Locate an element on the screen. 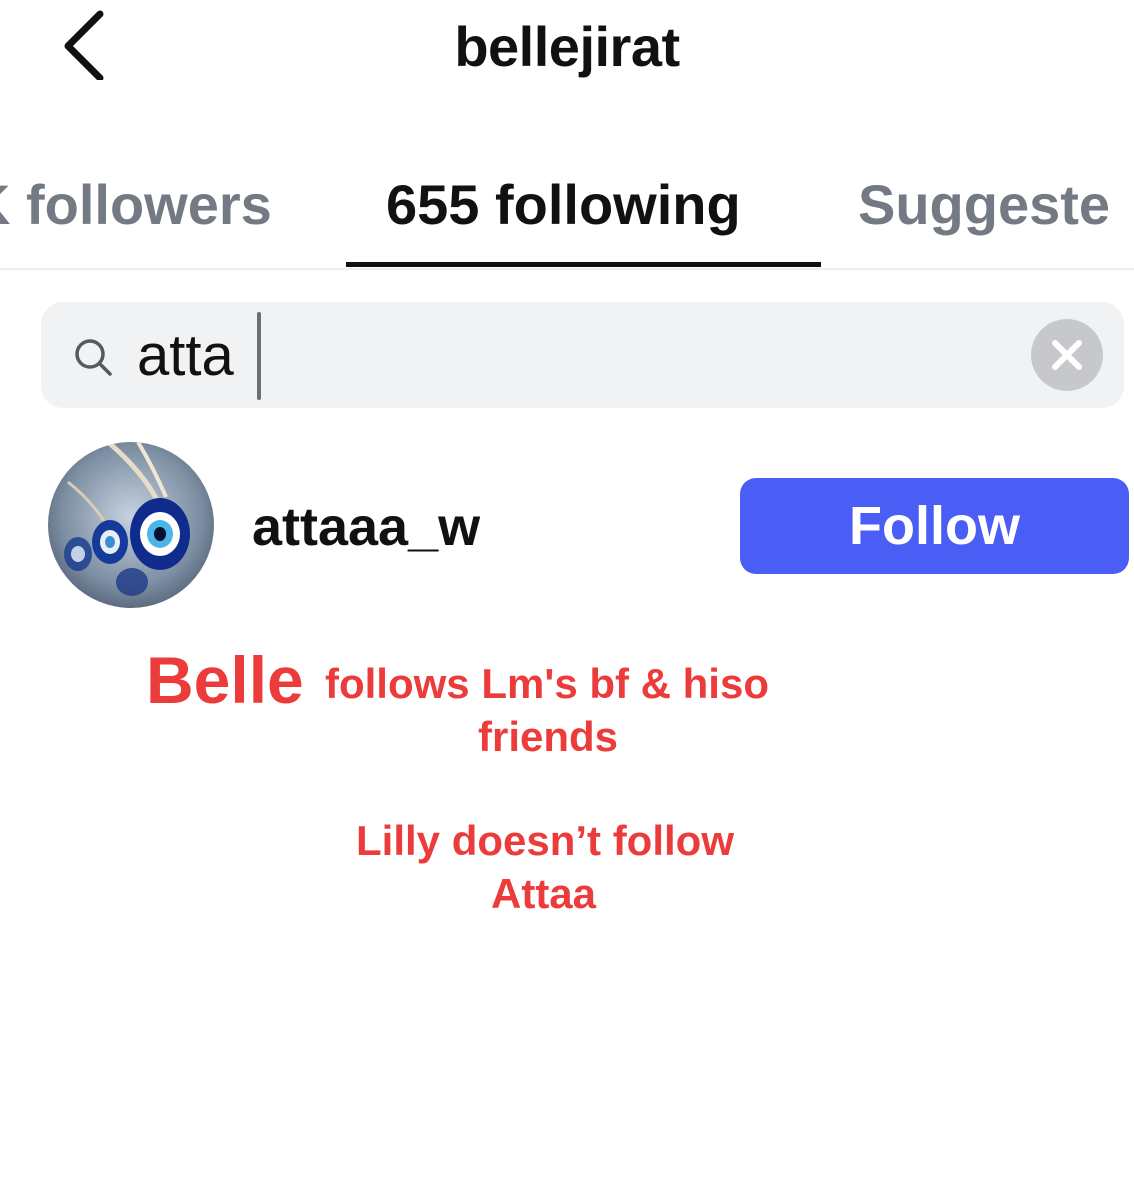 Image resolution: width=1134 pixels, height=1200 pixels. tab-suggested: Suggeste is located at coordinates (984, 204).